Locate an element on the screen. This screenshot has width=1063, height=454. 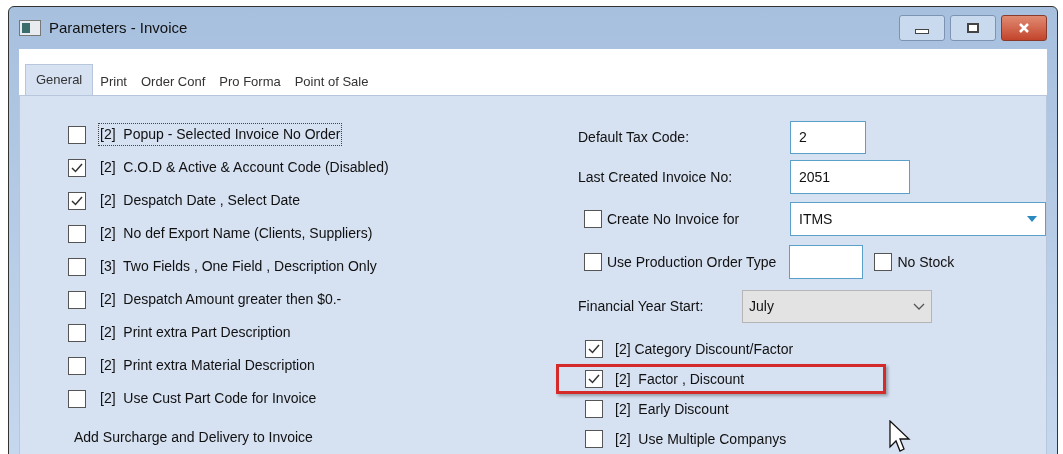
option-label: [2] Print extra Part Description is located at coordinates (195, 332).